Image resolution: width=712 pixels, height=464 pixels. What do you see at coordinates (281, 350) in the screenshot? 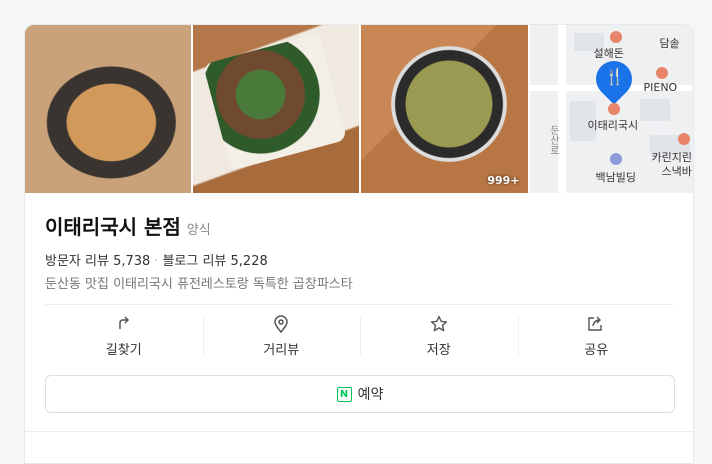
I see `street-view-label: 거리뷰` at bounding box center [281, 350].